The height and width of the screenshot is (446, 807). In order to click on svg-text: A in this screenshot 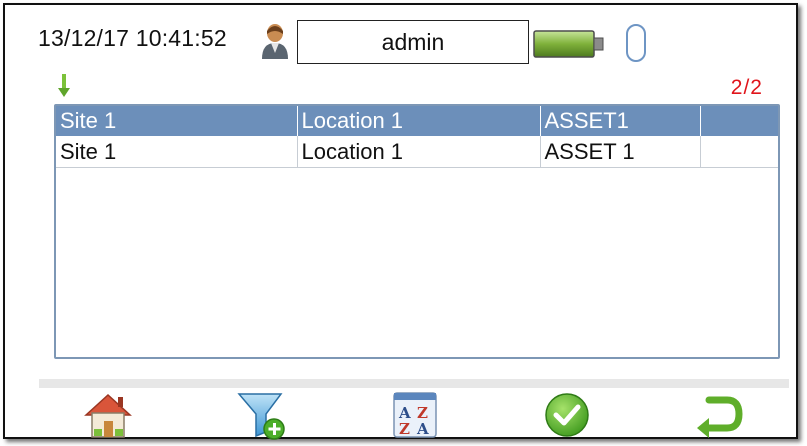, I will do `click(422, 429)`.